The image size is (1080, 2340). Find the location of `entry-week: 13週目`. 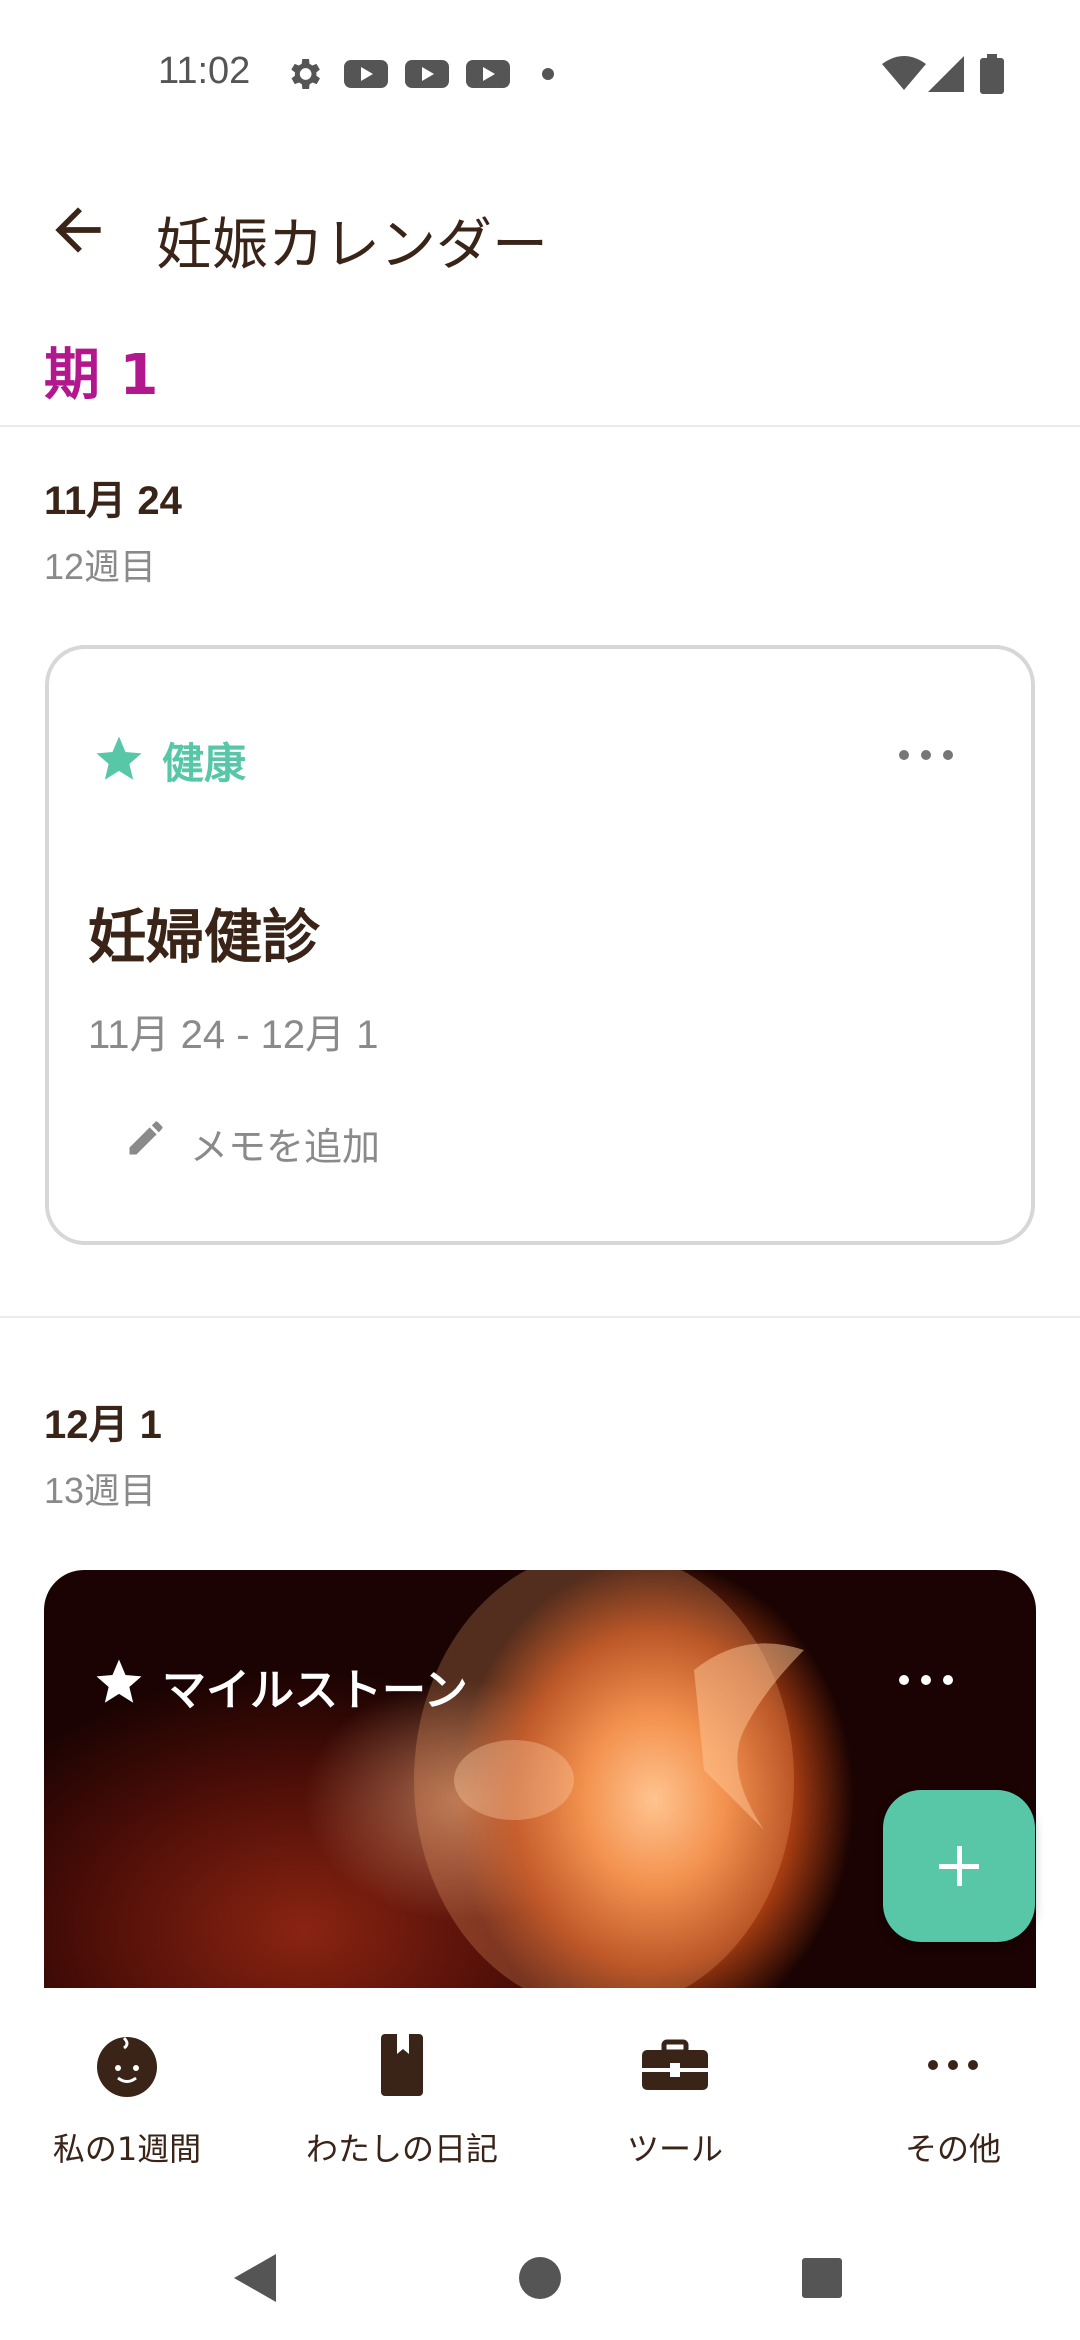

entry-week: 13週目 is located at coordinates (100, 1490).